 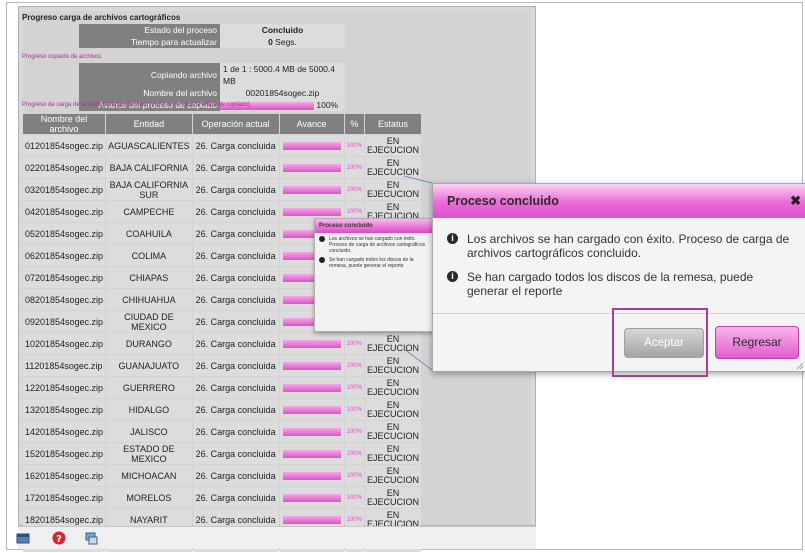 I want to click on regresar-button: Regresar, so click(x=757, y=342).